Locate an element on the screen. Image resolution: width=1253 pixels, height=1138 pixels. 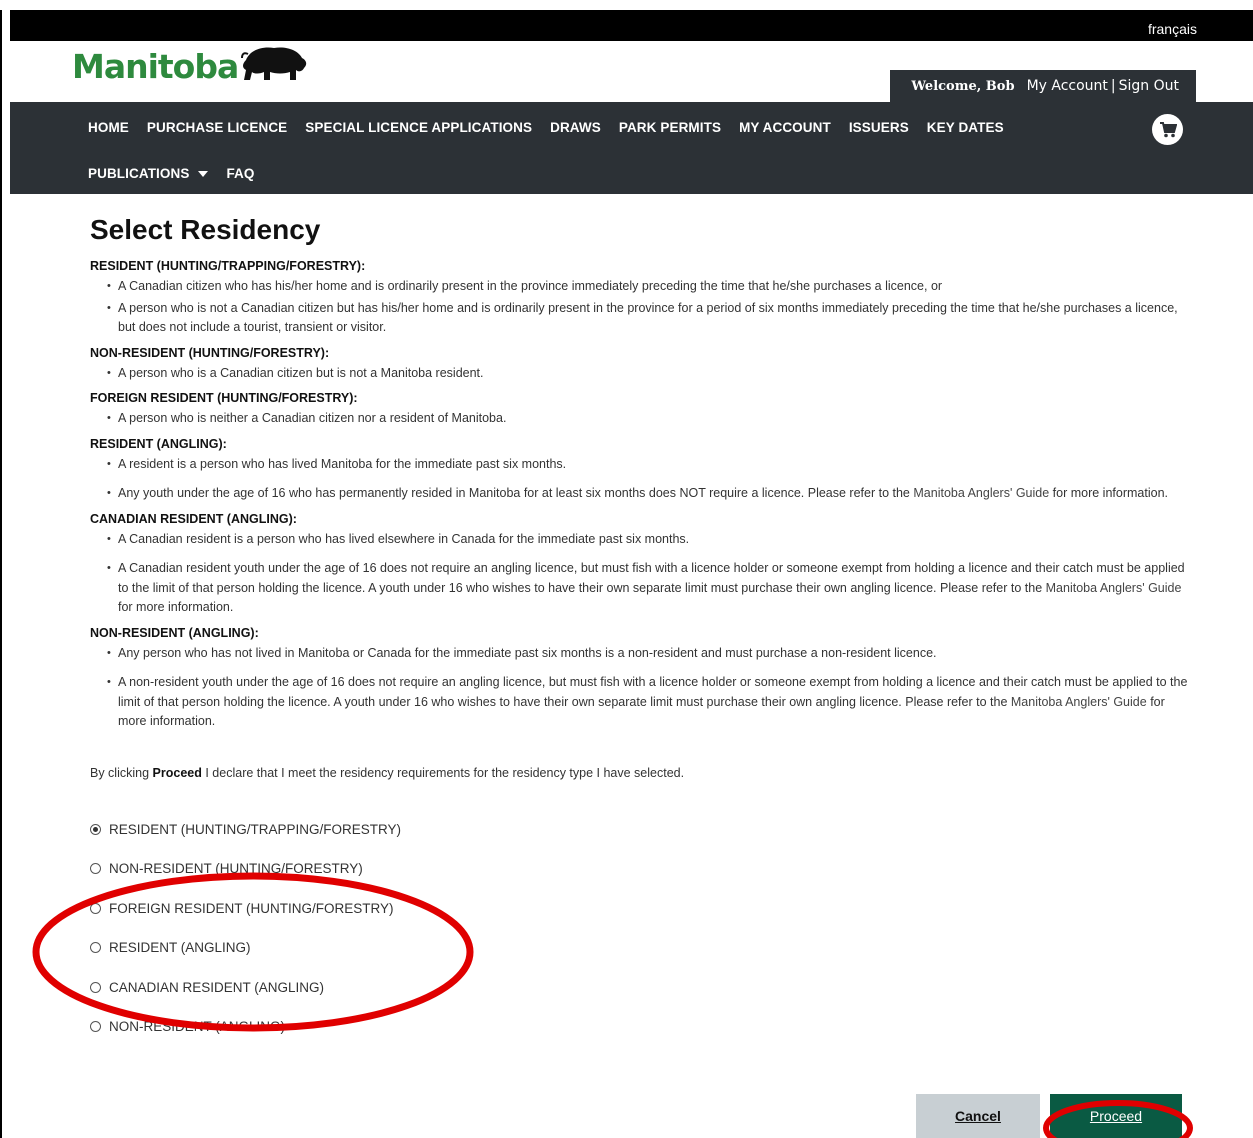
logo-text: Manitoba is located at coordinates (155, 66).